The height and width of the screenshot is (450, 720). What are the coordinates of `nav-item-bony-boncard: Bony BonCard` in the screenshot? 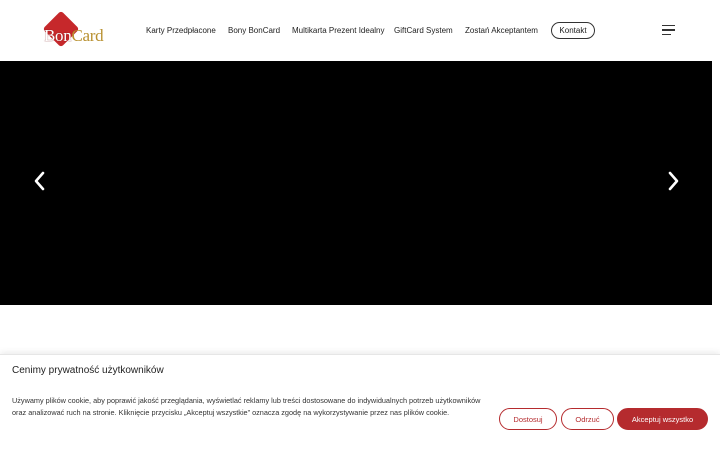 It's located at (254, 30).